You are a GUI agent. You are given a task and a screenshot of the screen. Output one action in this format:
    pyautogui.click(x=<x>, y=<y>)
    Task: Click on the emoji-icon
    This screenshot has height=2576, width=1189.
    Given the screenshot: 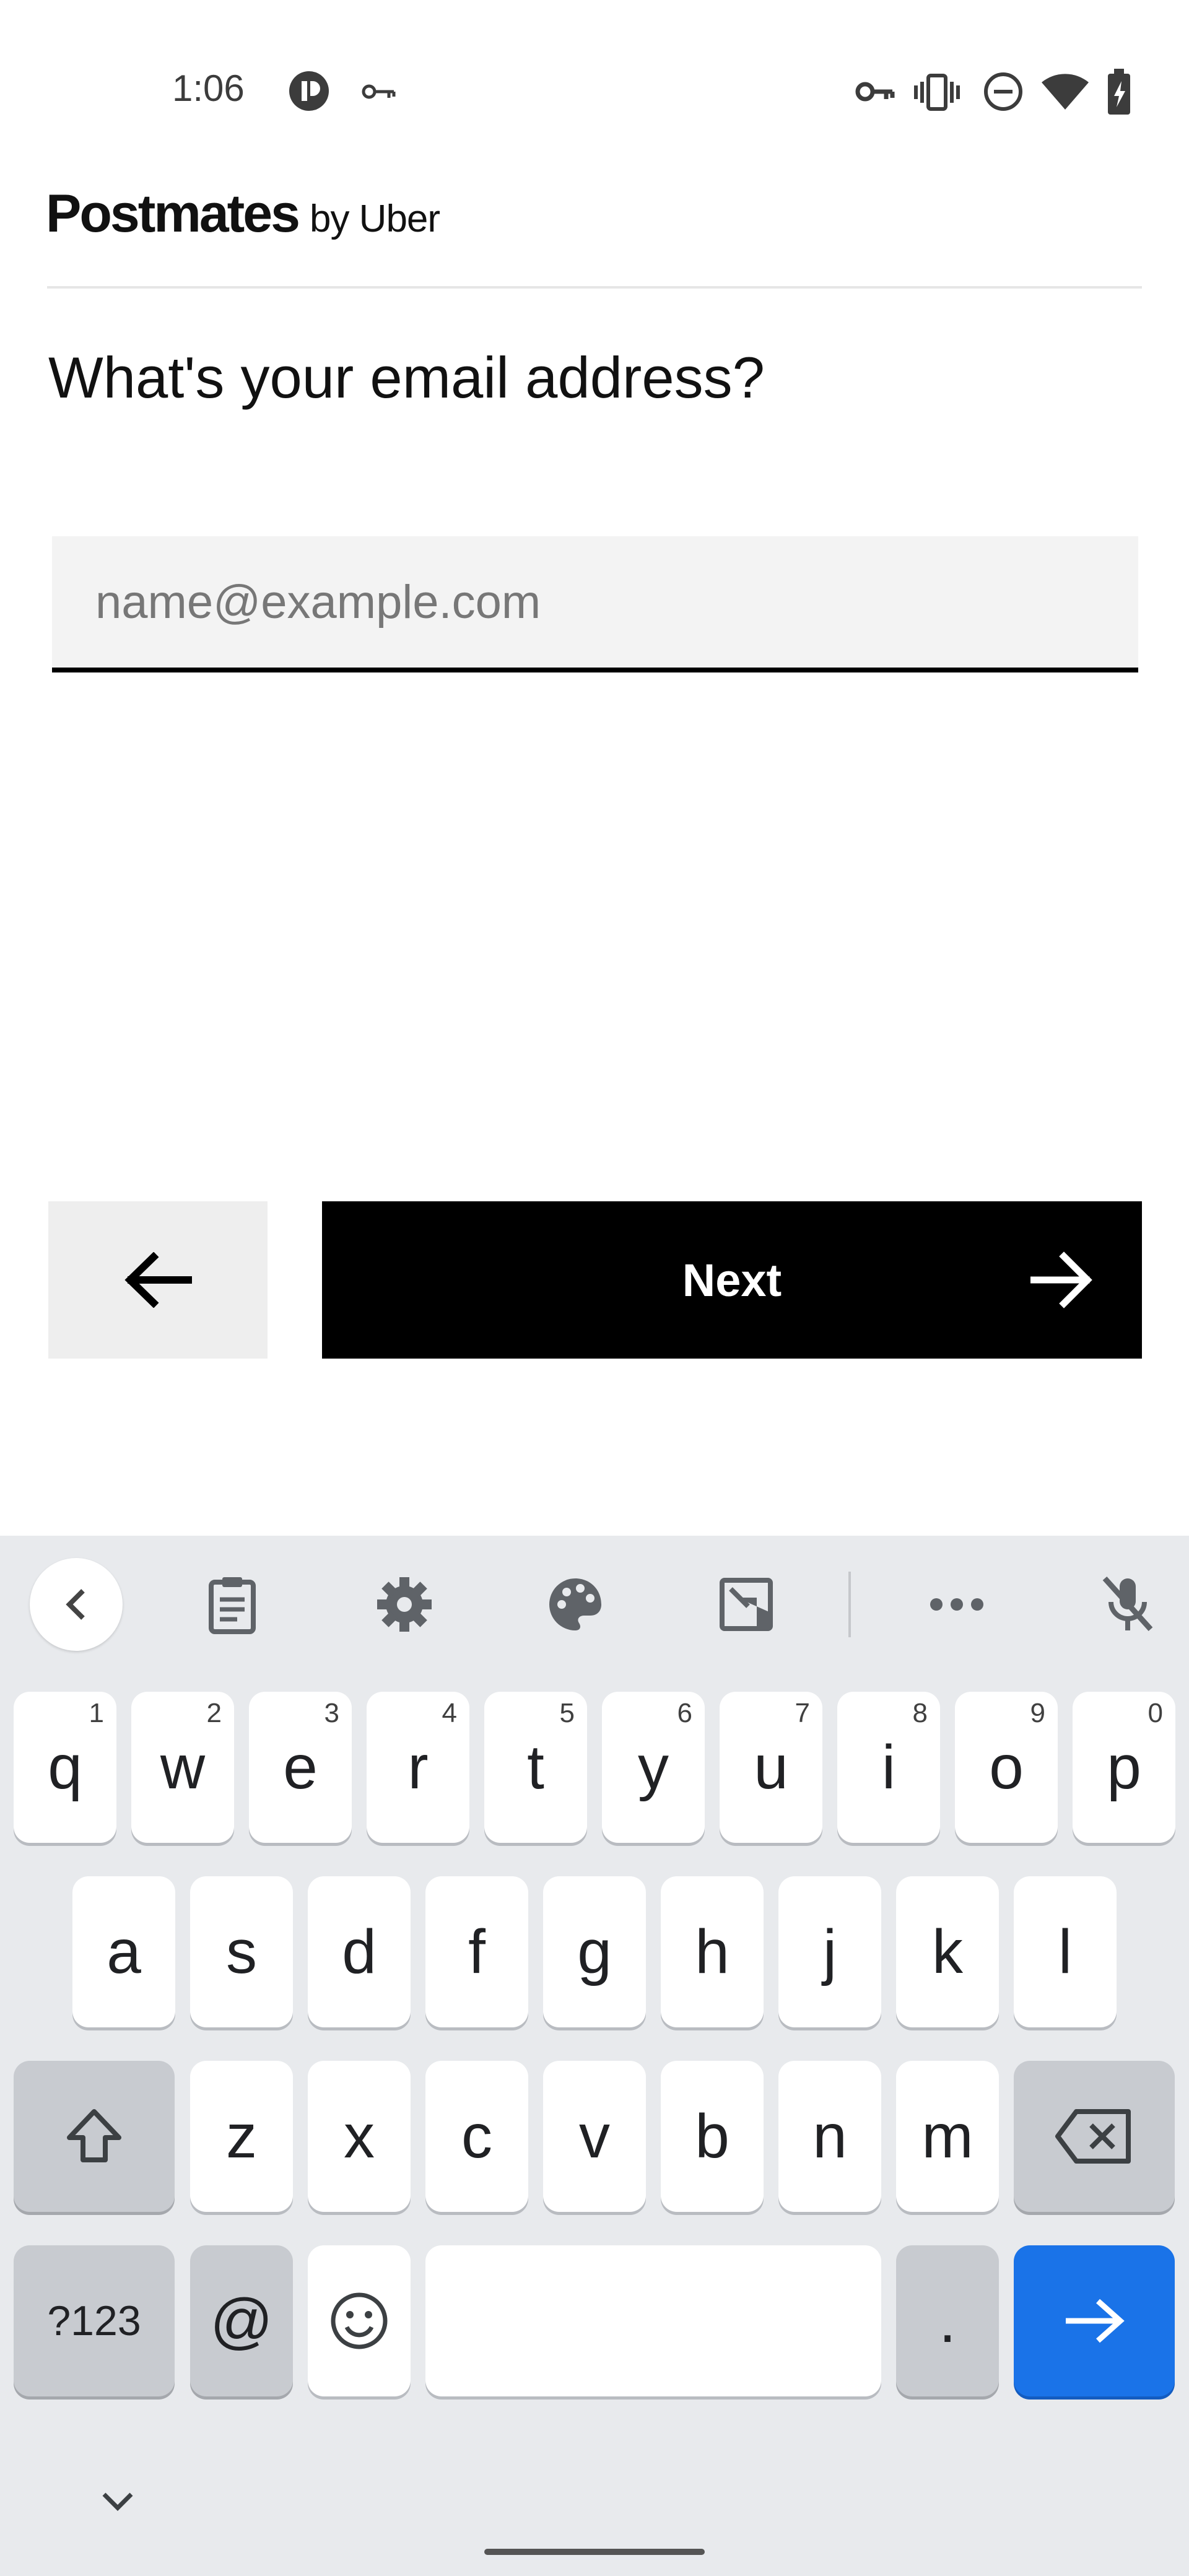 What is the action you would take?
    pyautogui.click(x=359, y=2320)
    